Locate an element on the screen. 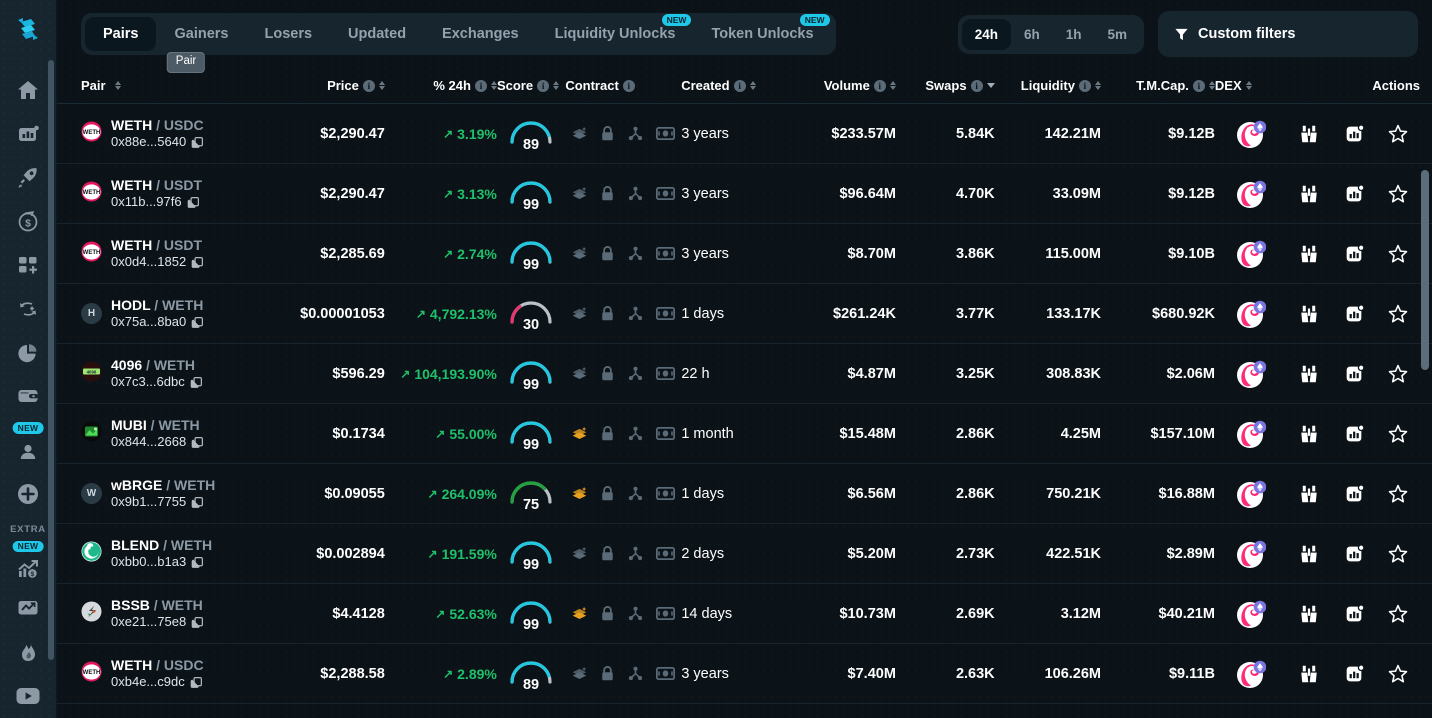 The height and width of the screenshot is (718, 1432). sidebar-item-add is located at coordinates (28, 494).